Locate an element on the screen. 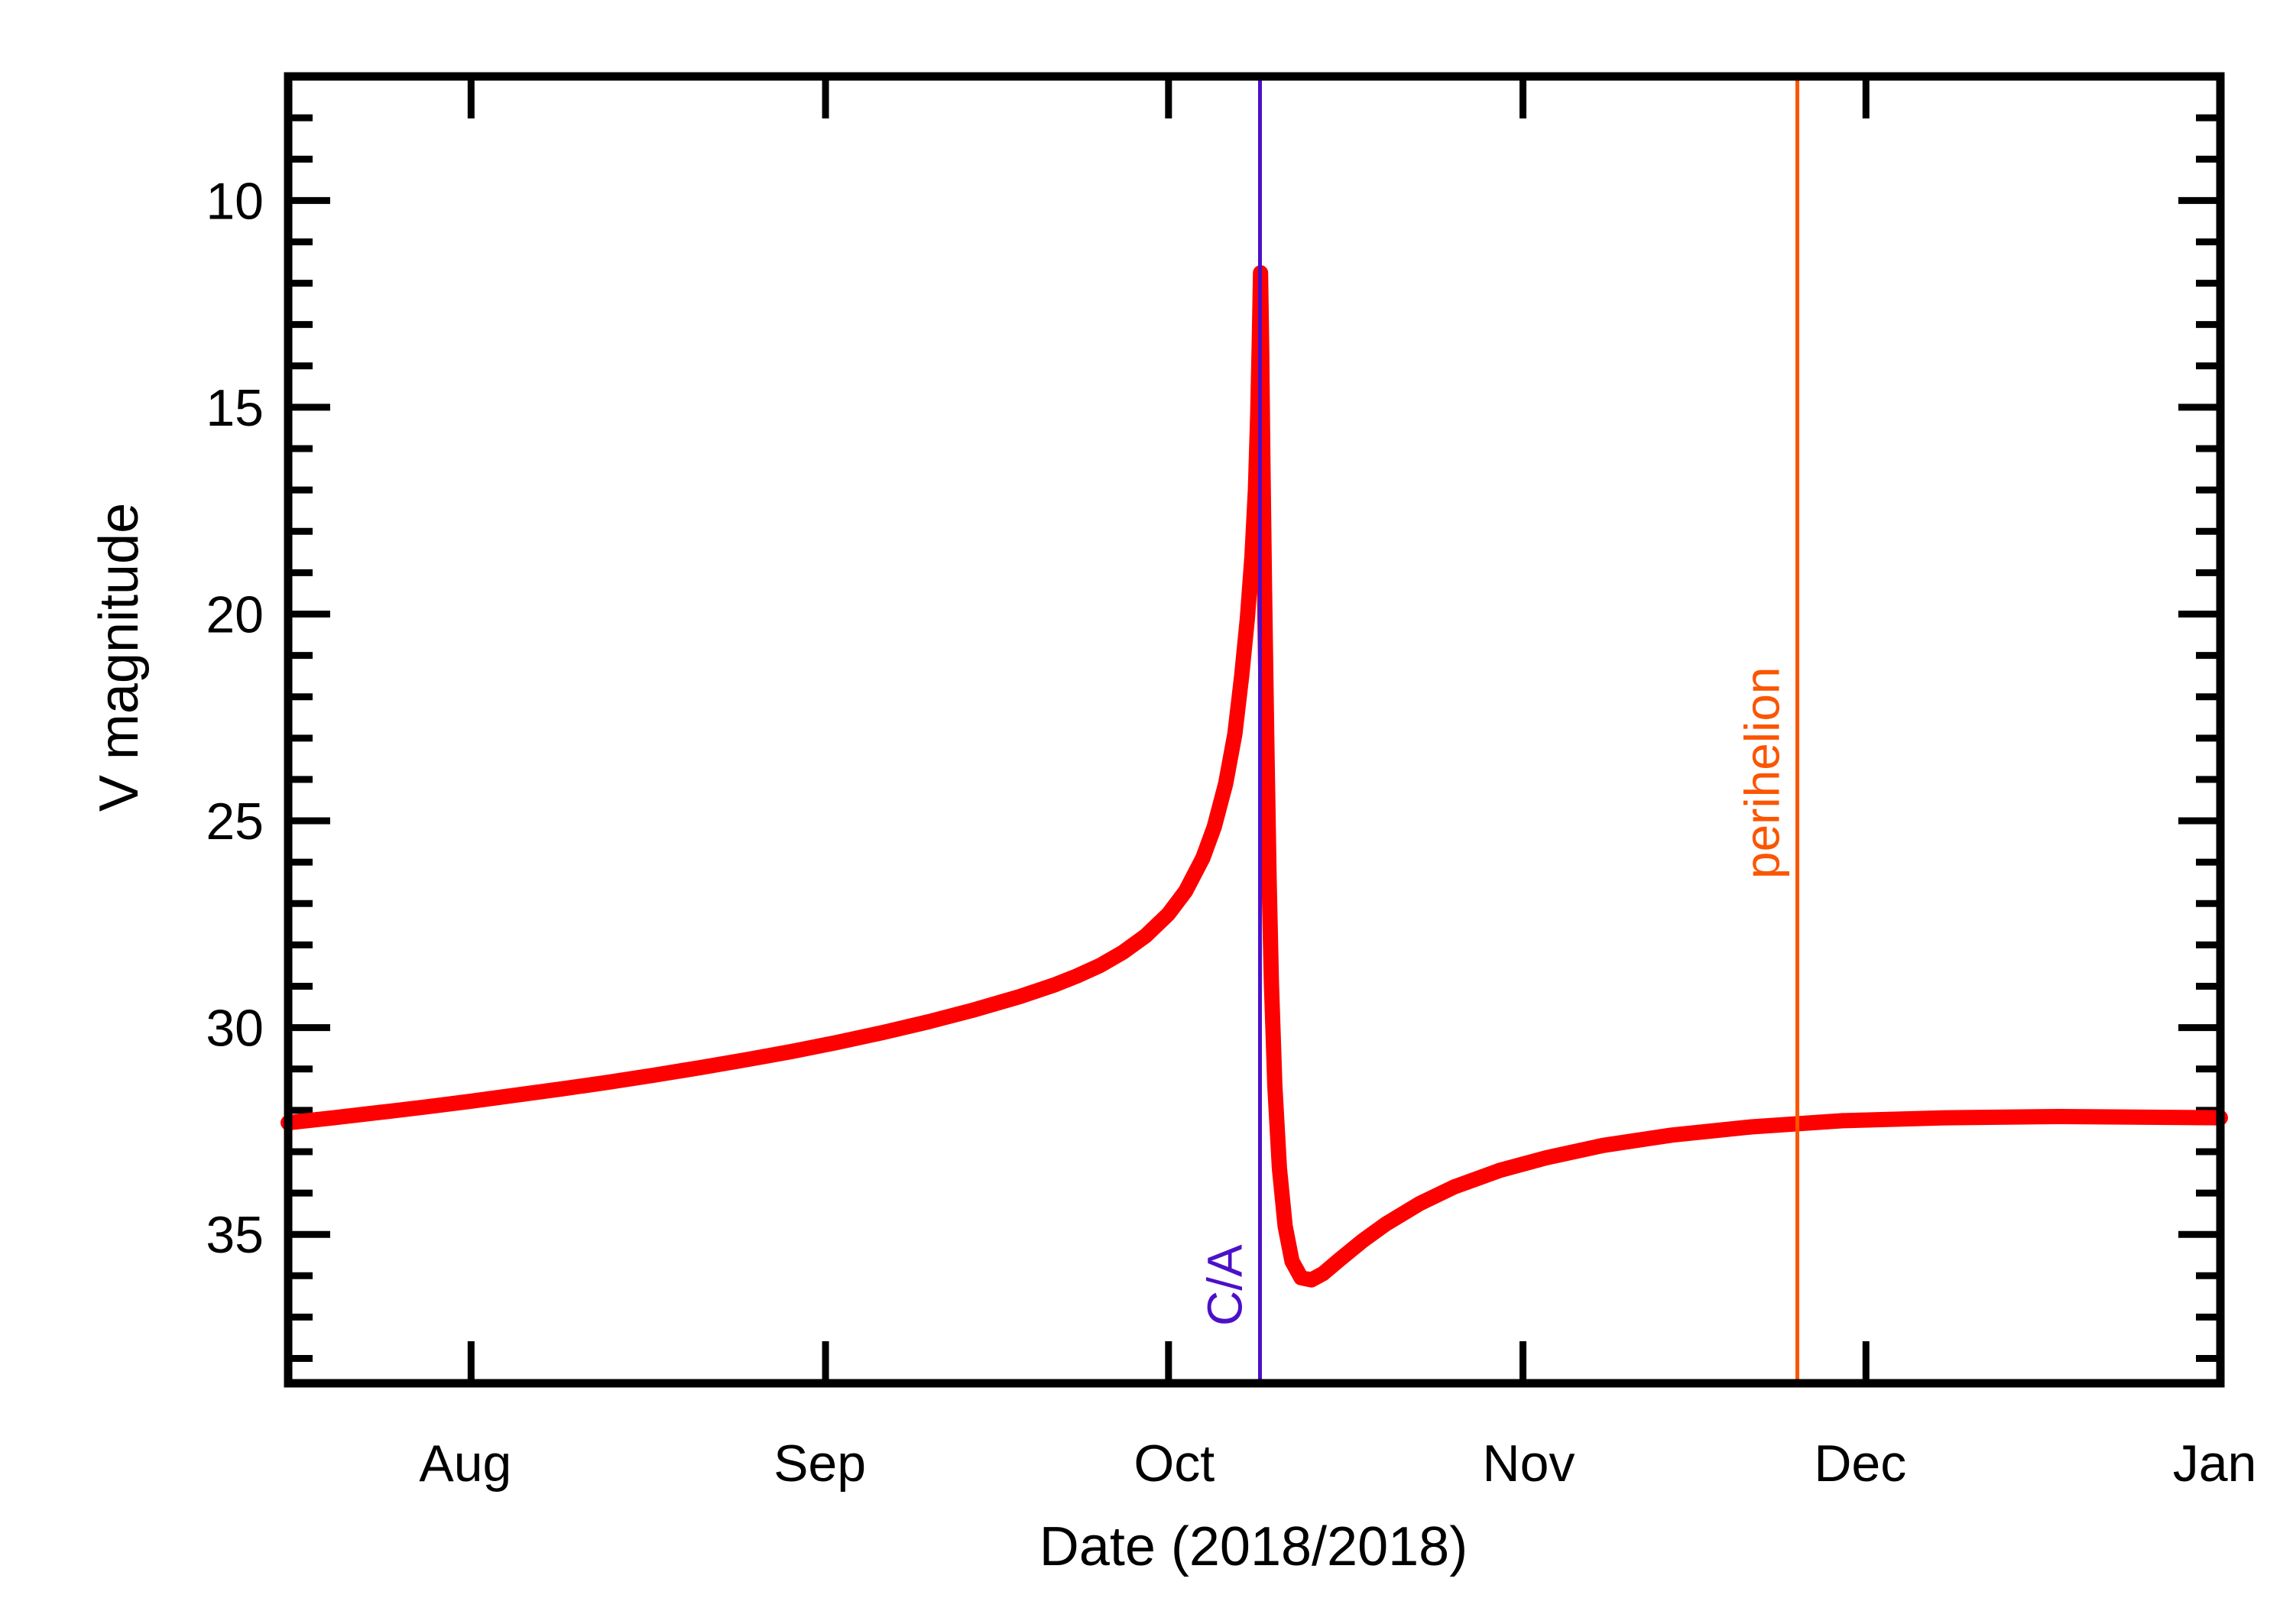  x-tick-label: Dec is located at coordinates (1860, 1463).